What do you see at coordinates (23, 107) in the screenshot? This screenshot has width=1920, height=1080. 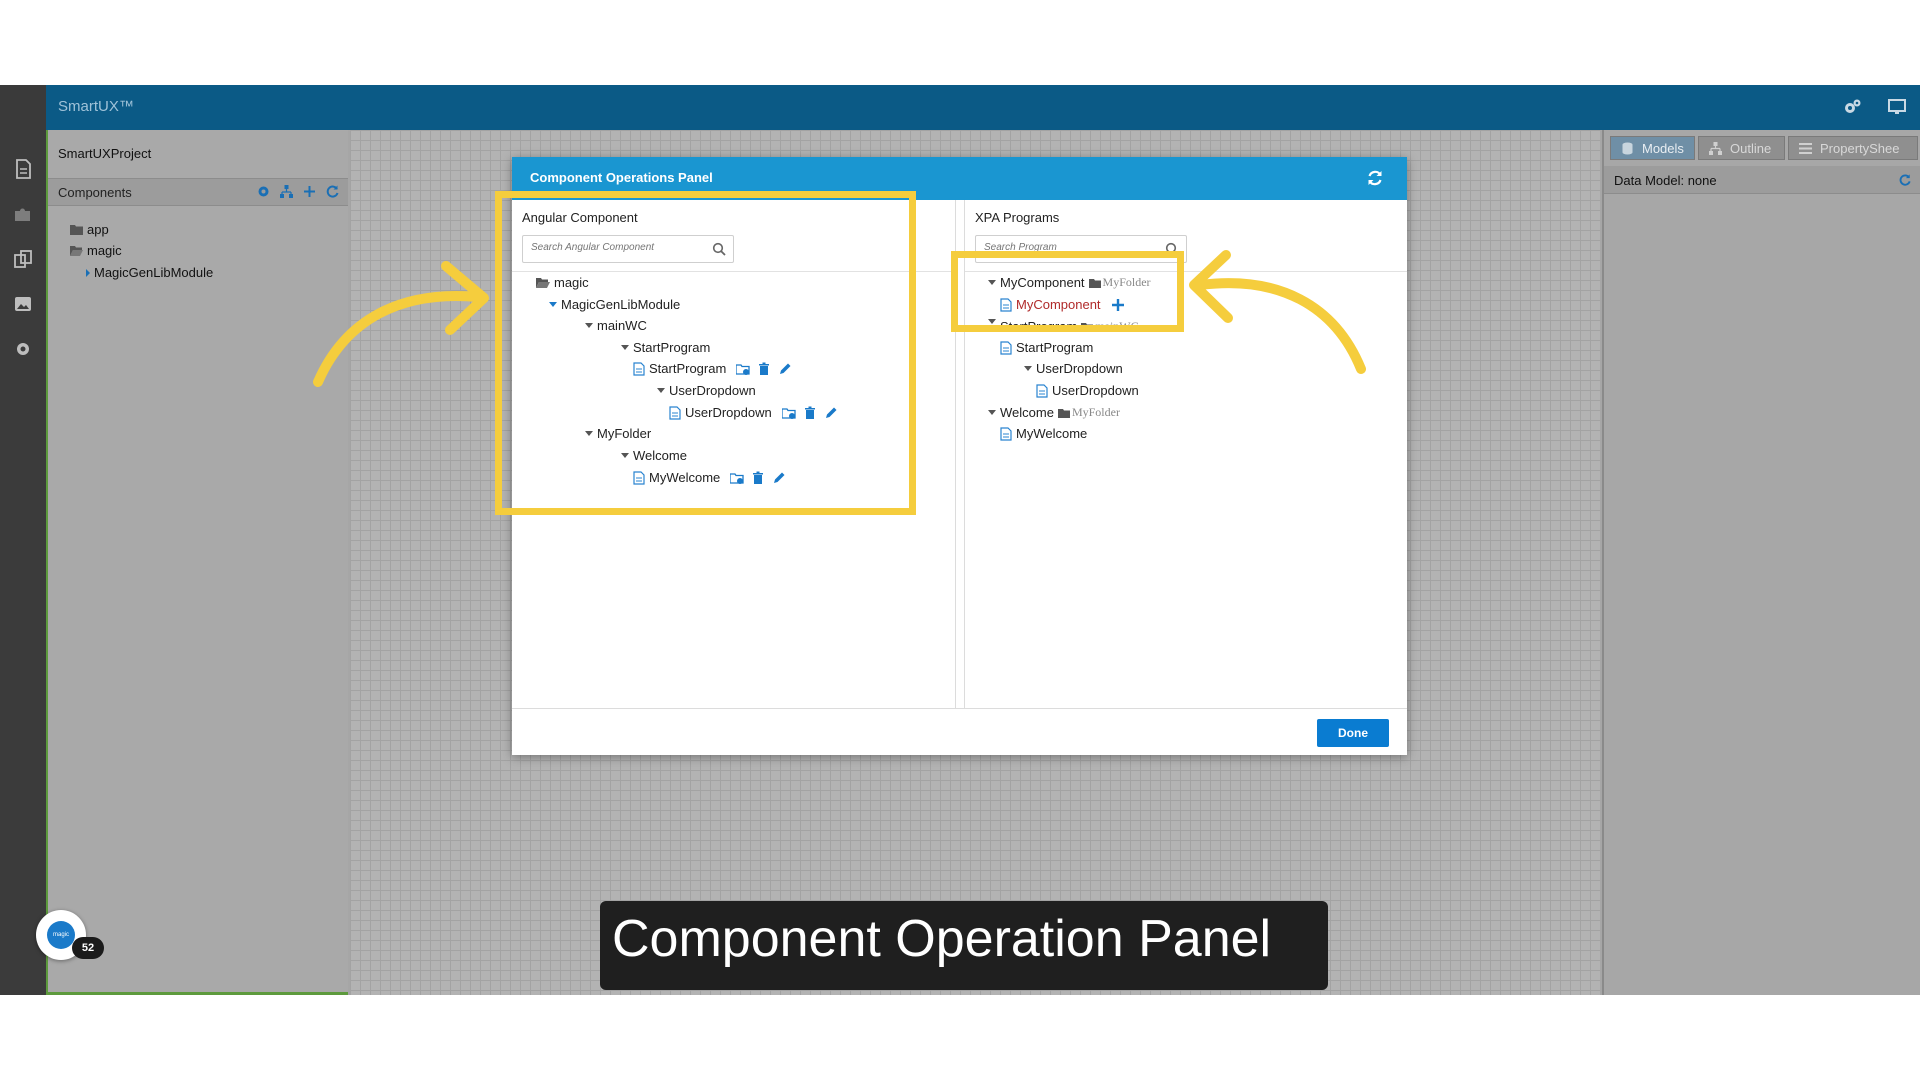 I see `top-bar-corner` at bounding box center [23, 107].